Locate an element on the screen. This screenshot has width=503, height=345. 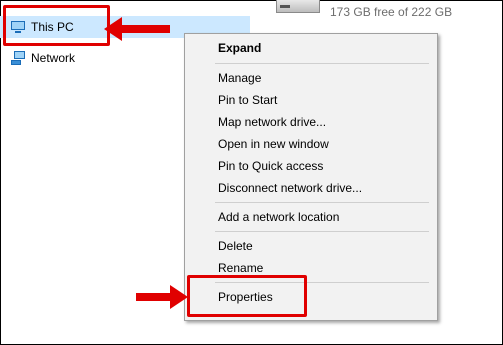
drive-icon is located at coordinates (298, 7).